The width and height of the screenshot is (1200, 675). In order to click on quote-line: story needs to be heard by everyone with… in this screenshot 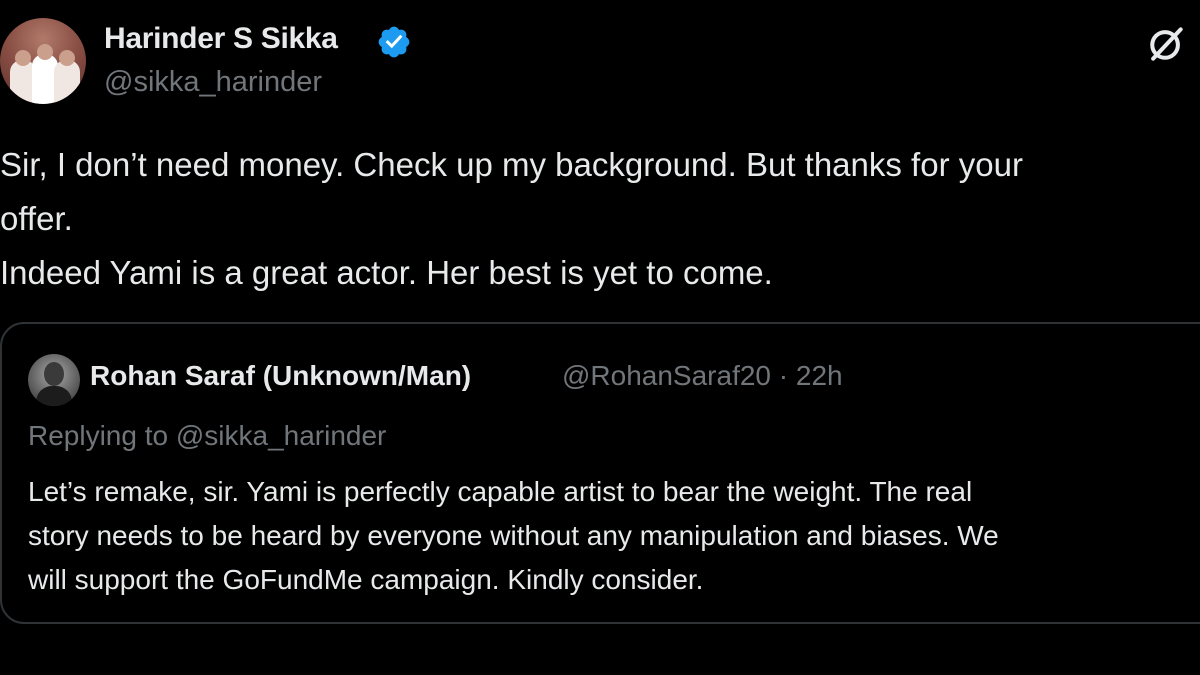, I will do `click(513, 535)`.